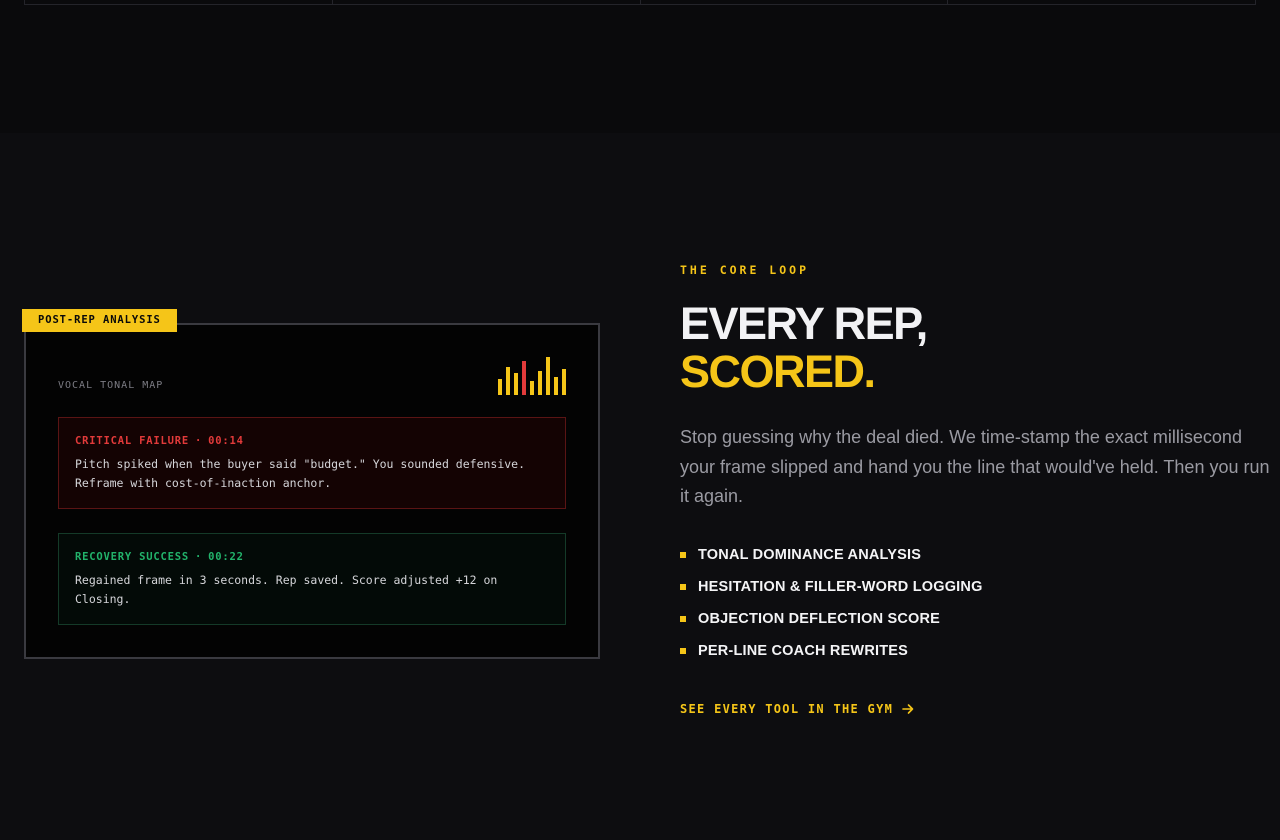 This screenshot has width=1280, height=840. I want to click on vocal-tonal-map-label: VOCAL TONAL MAP, so click(111, 385).